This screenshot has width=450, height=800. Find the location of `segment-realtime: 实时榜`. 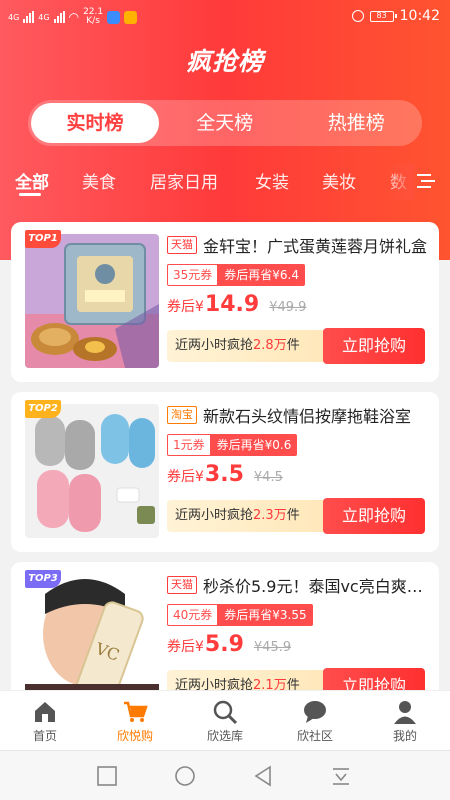

segment-realtime: 实时榜 is located at coordinates (95, 123).